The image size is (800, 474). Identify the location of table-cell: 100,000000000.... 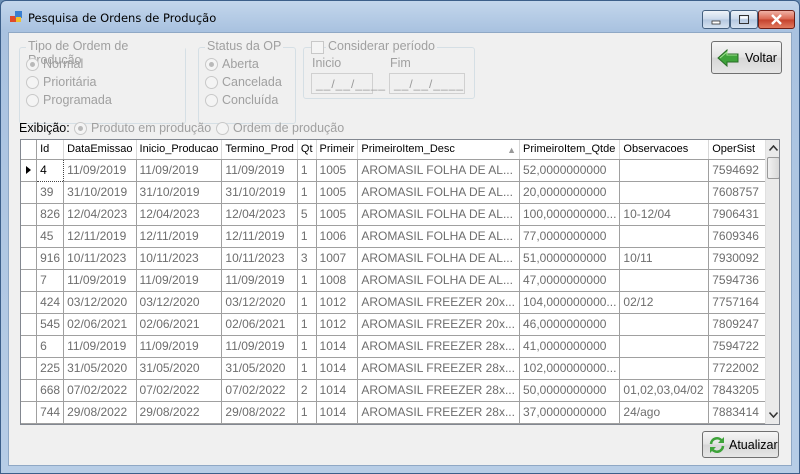
(570, 214).